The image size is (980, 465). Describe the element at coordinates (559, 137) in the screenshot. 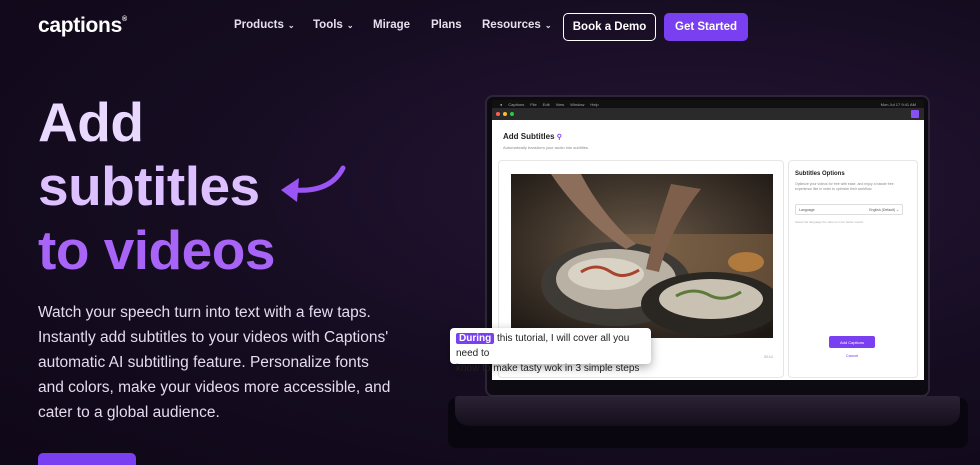

I see `search-icon: ⚲` at that location.